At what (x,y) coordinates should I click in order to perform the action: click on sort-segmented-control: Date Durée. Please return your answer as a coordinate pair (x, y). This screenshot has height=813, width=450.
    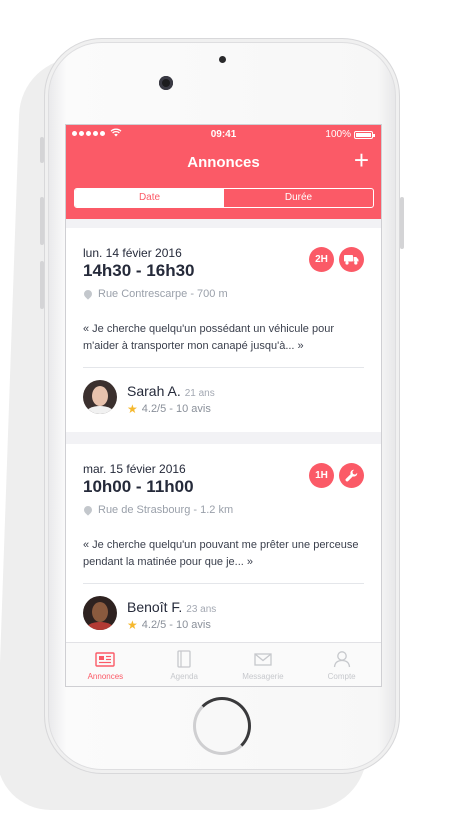
    Looking at the image, I should click on (224, 198).